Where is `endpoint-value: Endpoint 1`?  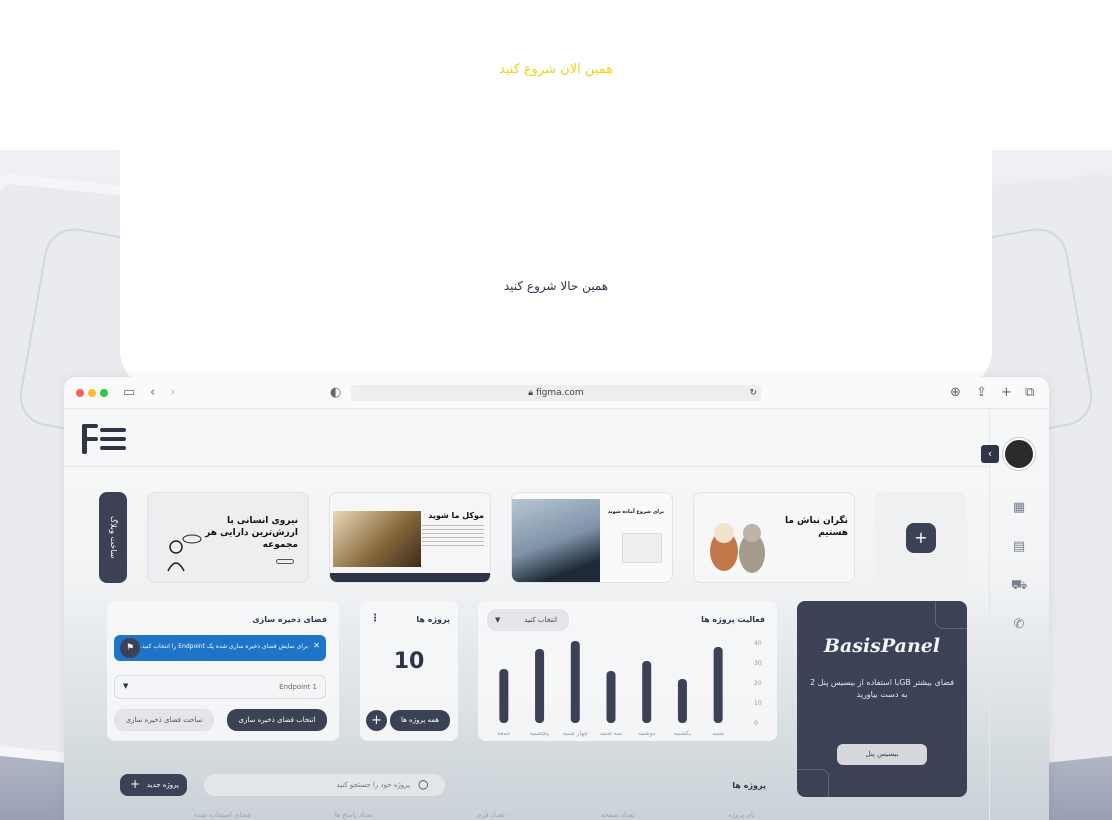
endpoint-value: Endpoint 1 is located at coordinates (298, 687).